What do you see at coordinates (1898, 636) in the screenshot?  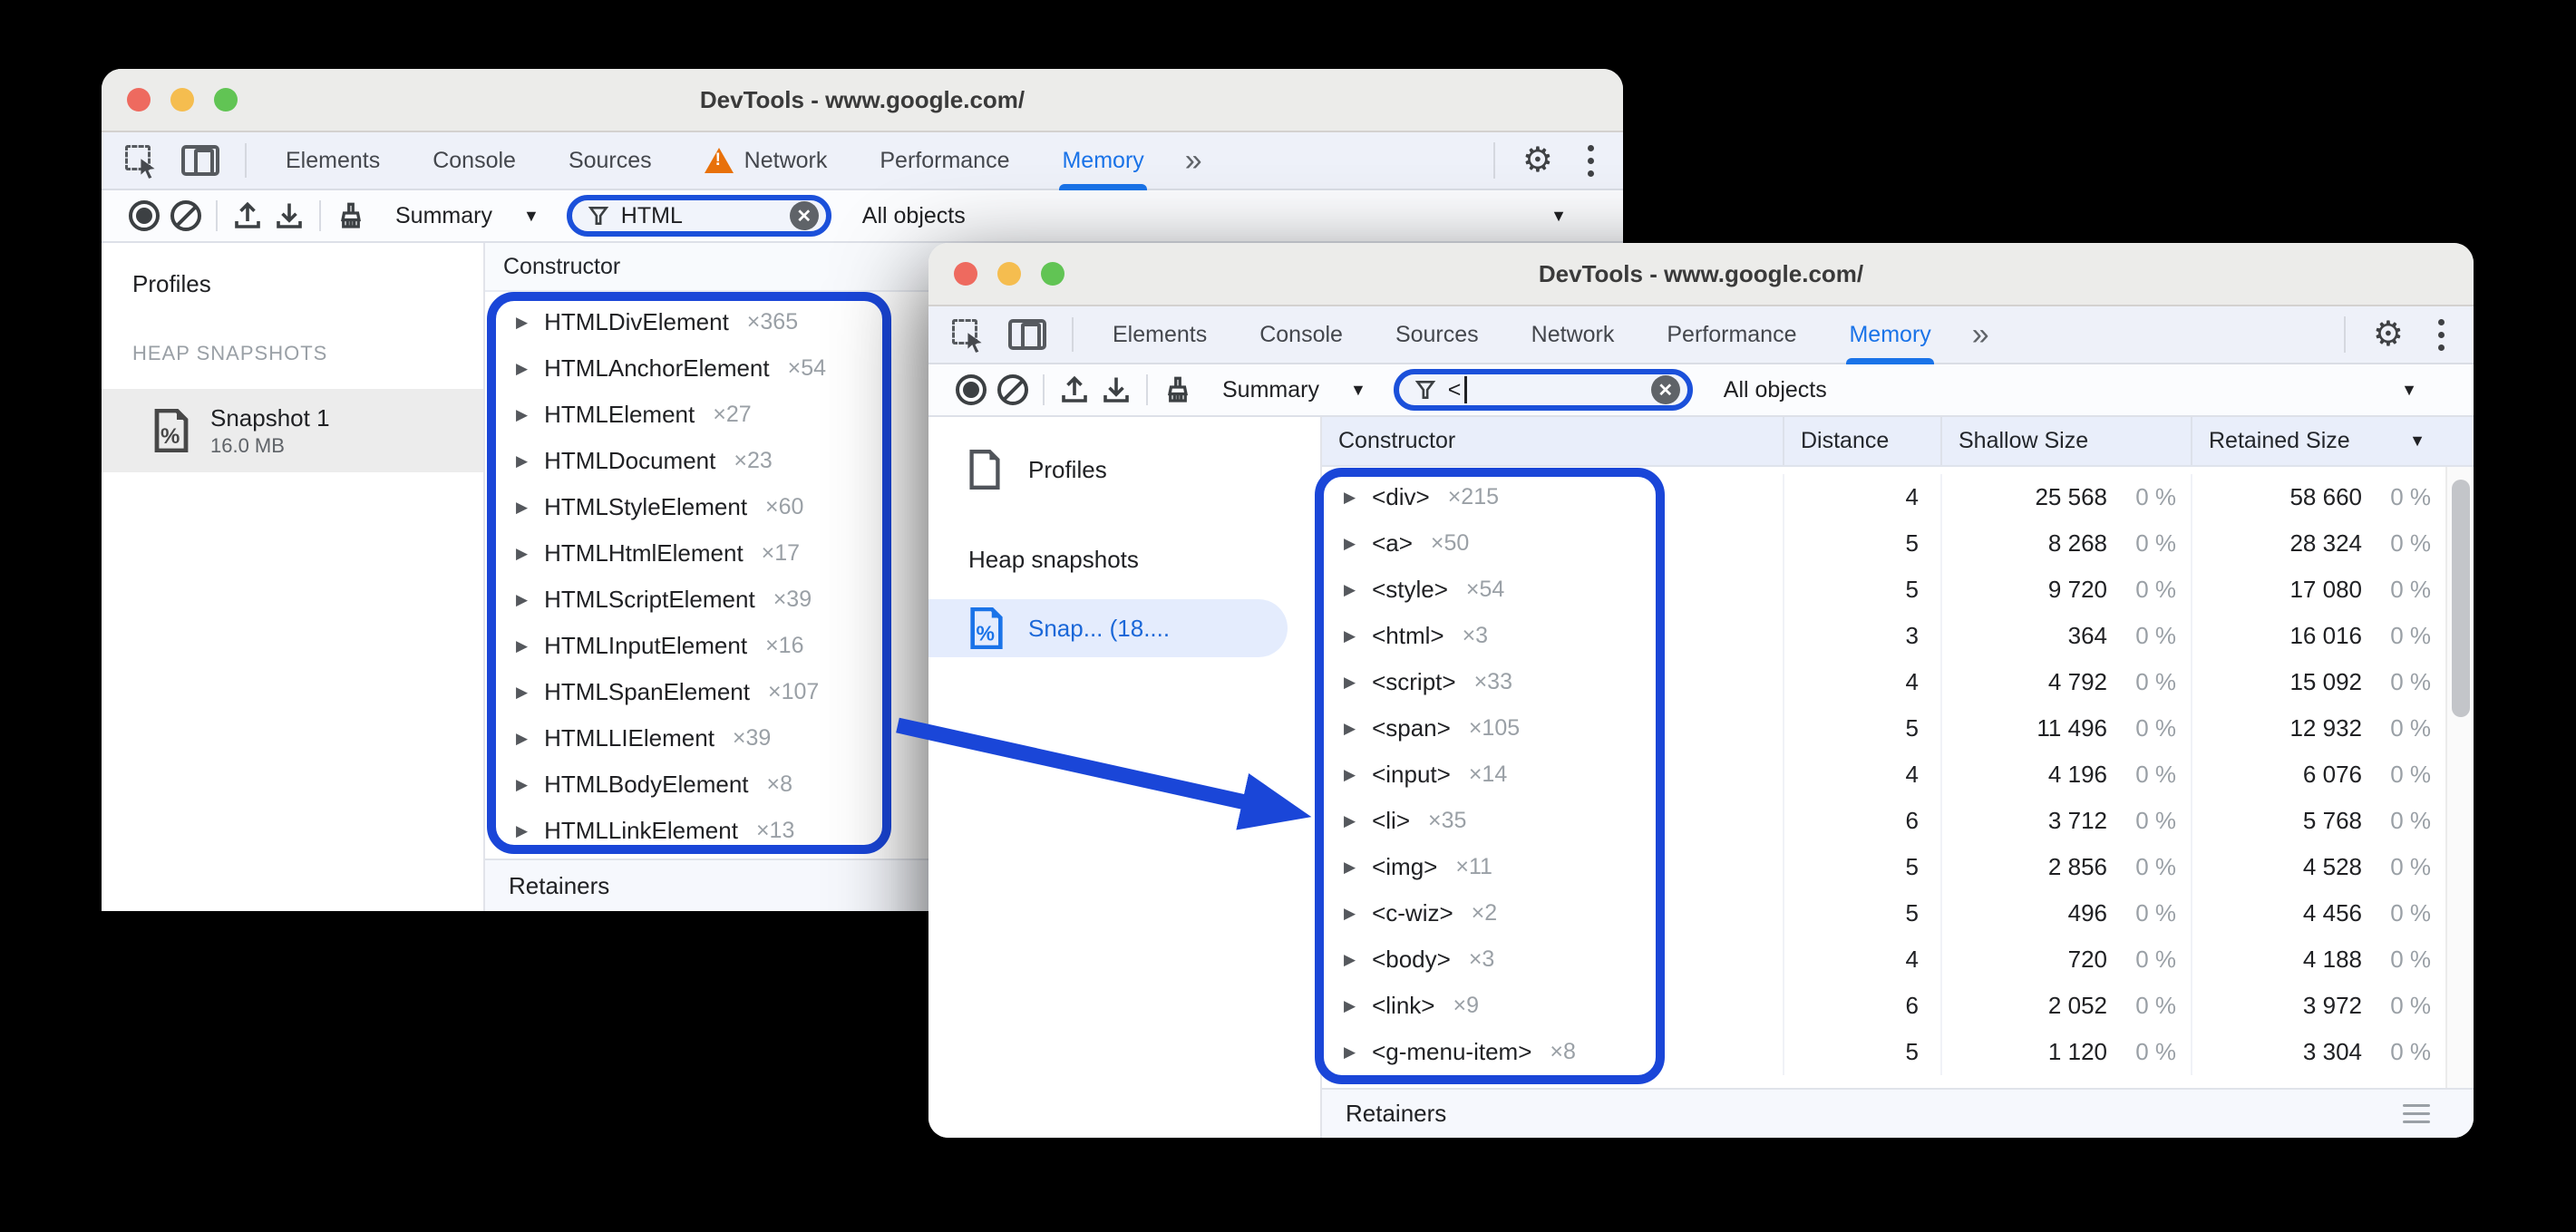 I see `constructor-row: ▶ <html> ×3 3 364 0 % 16 016 0 %` at bounding box center [1898, 636].